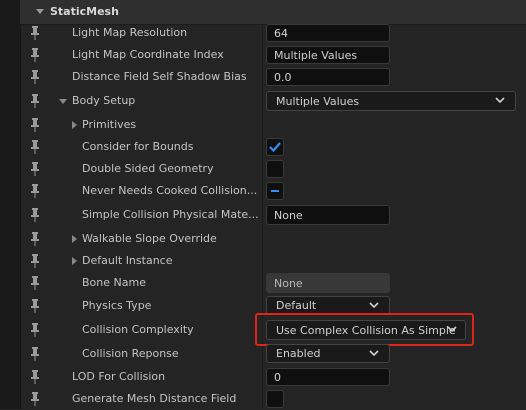  What do you see at coordinates (114, 282) in the screenshot?
I see `property-label: Bone Name` at bounding box center [114, 282].